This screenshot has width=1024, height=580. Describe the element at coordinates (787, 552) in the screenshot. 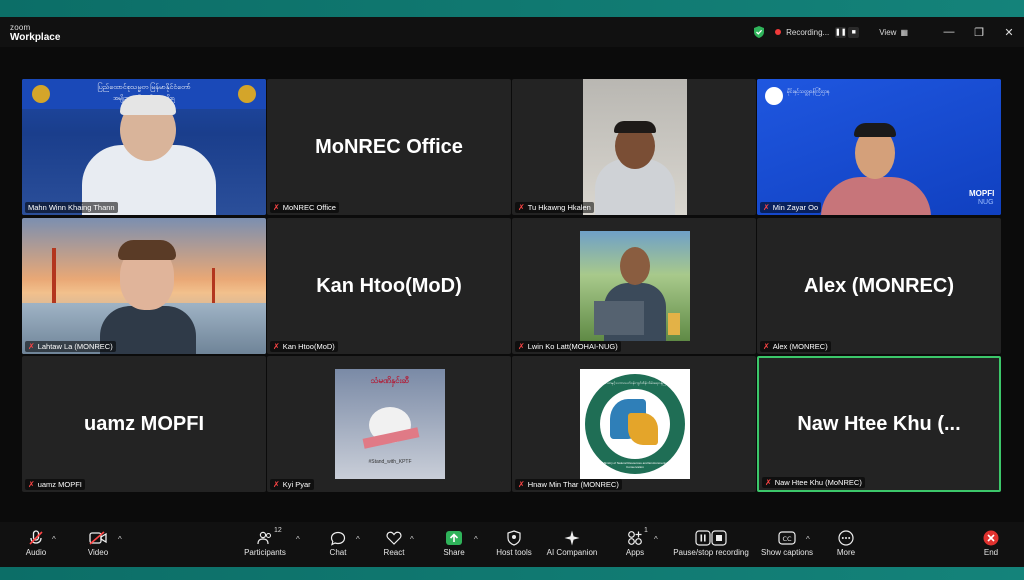

I see `captions-label: Show captions` at that location.